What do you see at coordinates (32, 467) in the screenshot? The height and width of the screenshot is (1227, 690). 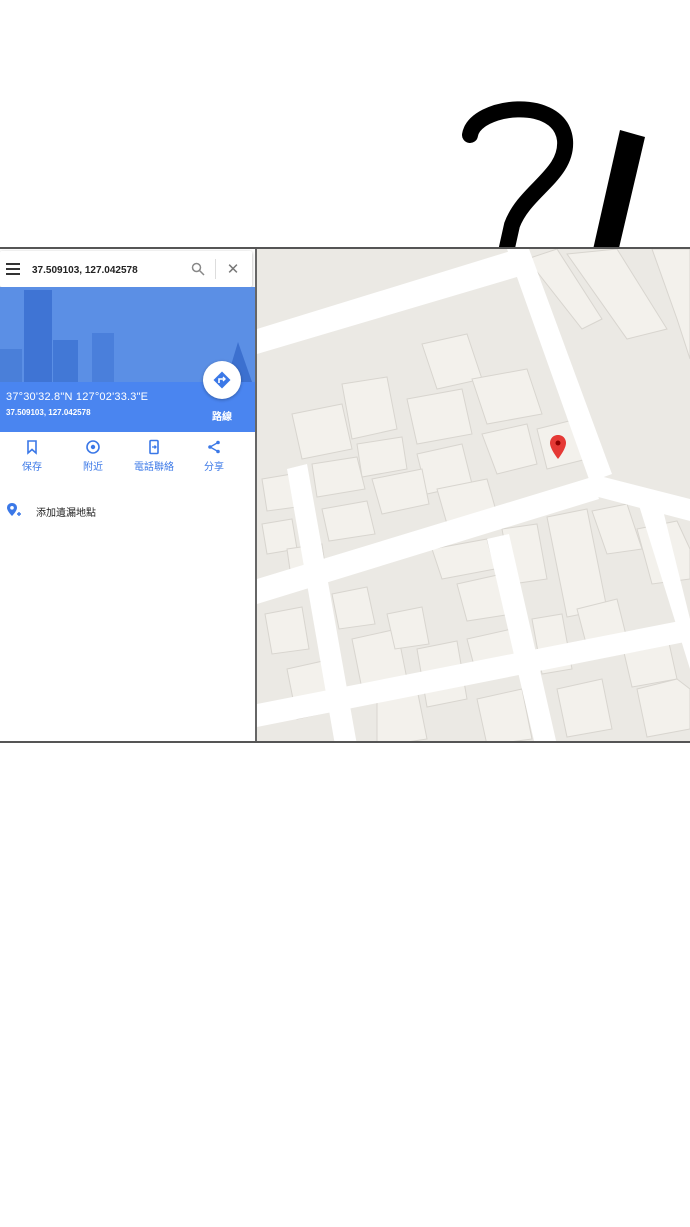 I see `save-label: 保存` at bounding box center [32, 467].